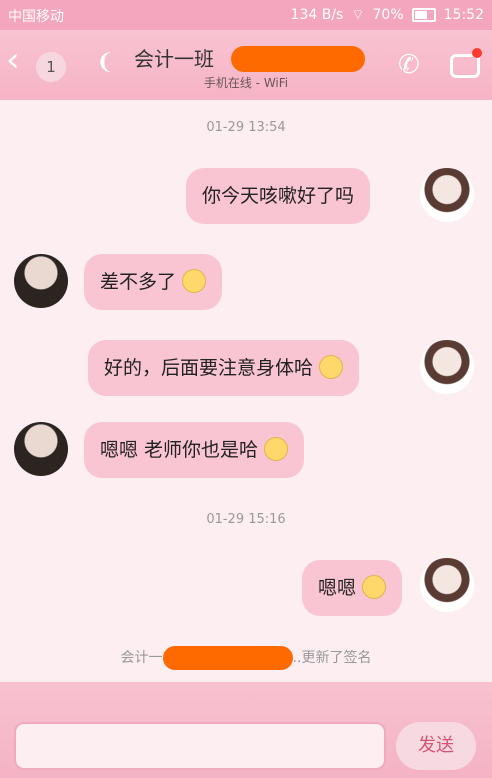  I want to click on chat-header: ‹ 1 ❨ 会计一班 手机在线 - WiFi ✆, so click(246, 65).